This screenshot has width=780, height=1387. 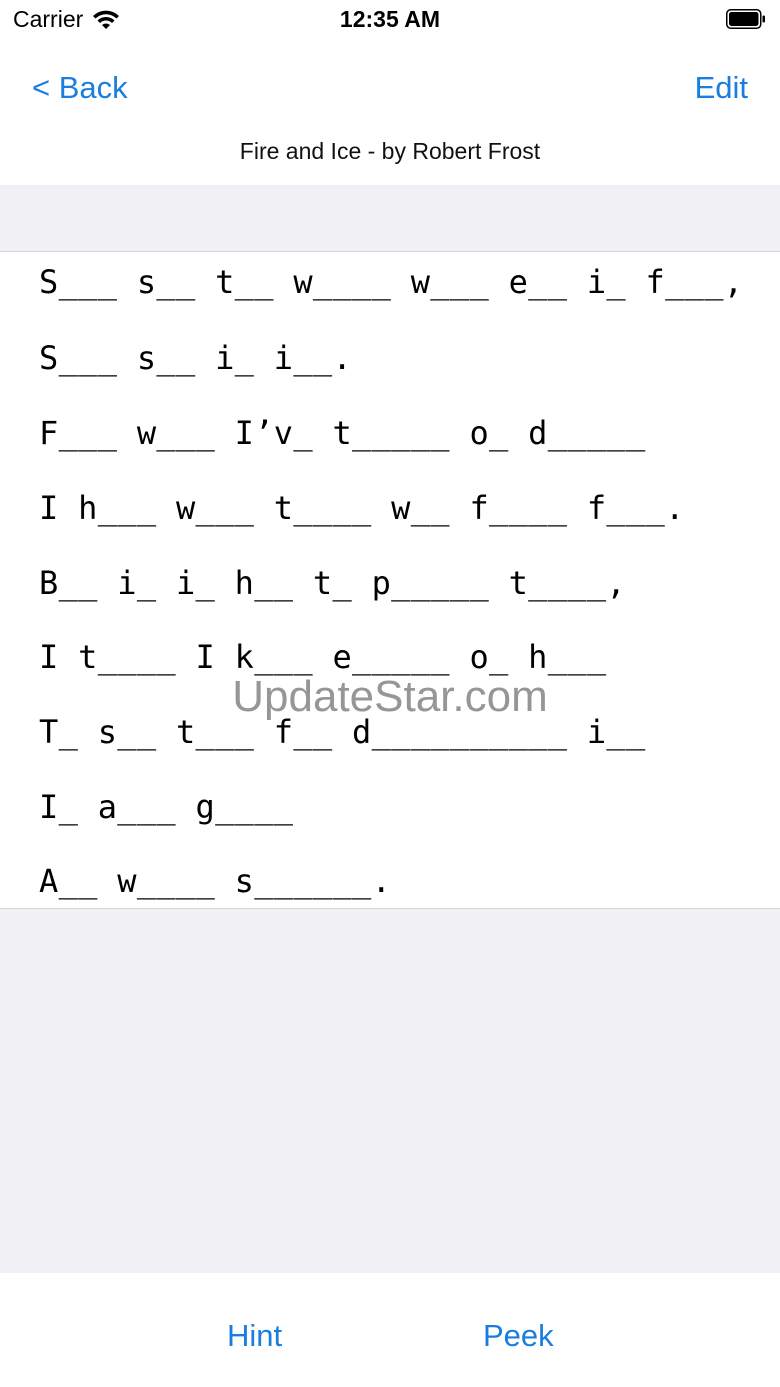 I want to click on poem-line: T_ s__ t___ f__ d__________ i__, so click(x=342, y=732).